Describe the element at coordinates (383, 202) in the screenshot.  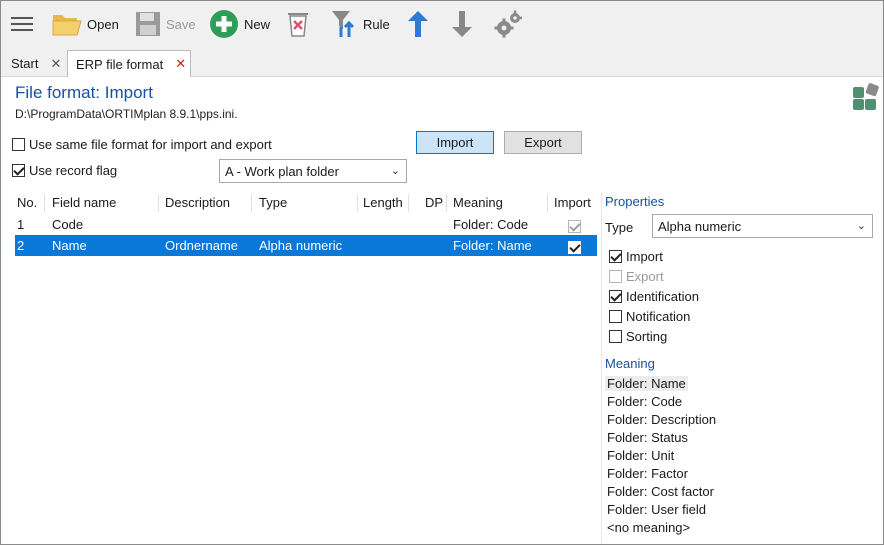
I see `col-length: Length` at that location.